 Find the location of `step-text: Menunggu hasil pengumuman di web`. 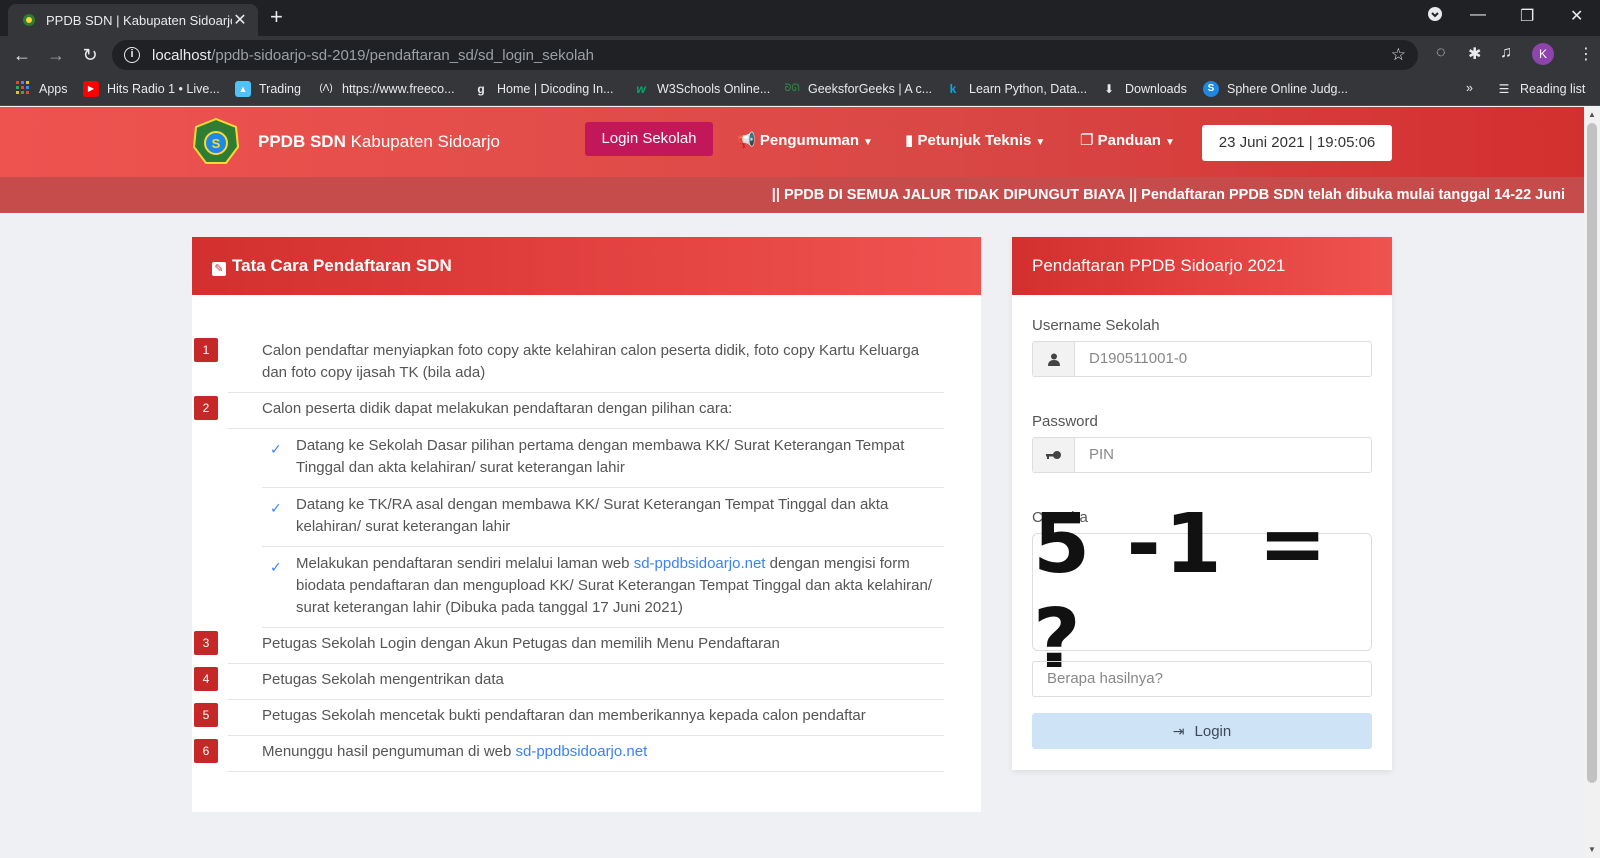

step-text: Menunggu hasil pengumuman di web is located at coordinates (389, 751).